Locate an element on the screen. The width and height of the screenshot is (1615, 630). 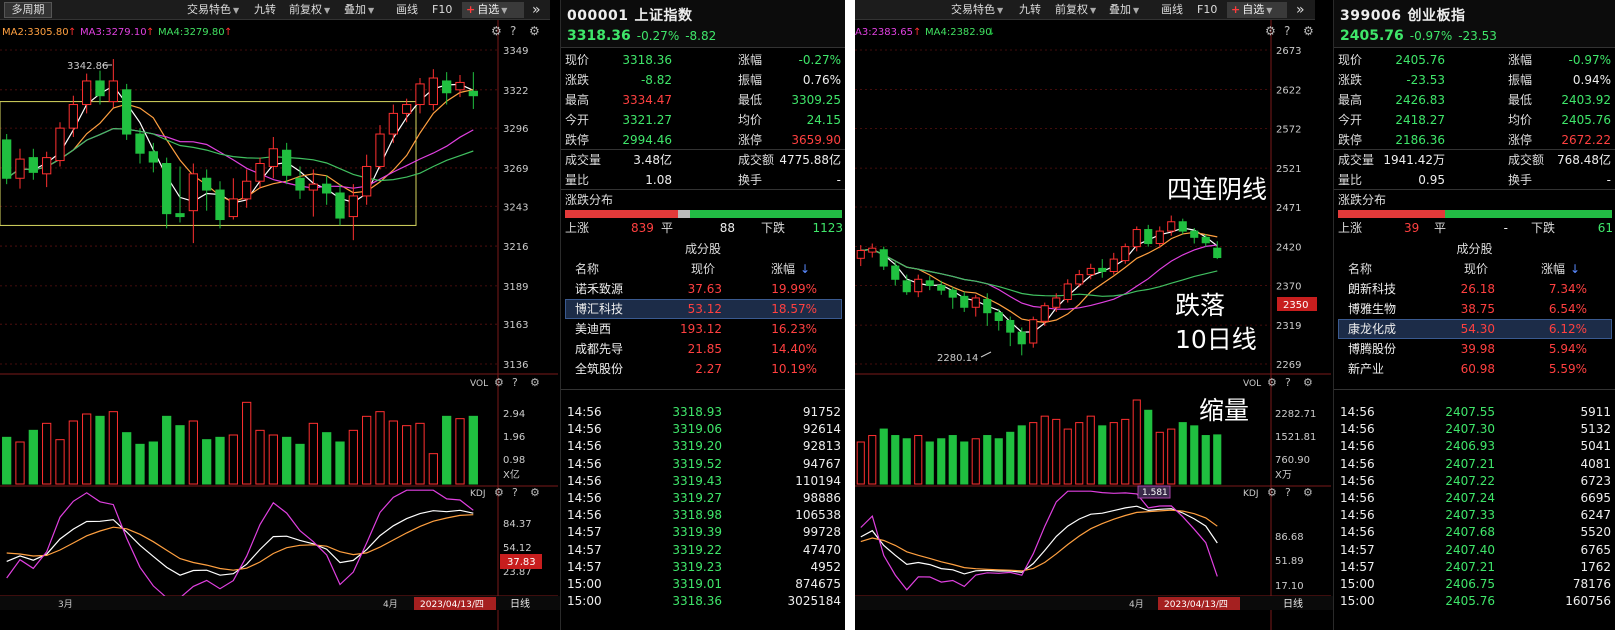
tick-time: 15:00 is located at coordinates (584, 601).